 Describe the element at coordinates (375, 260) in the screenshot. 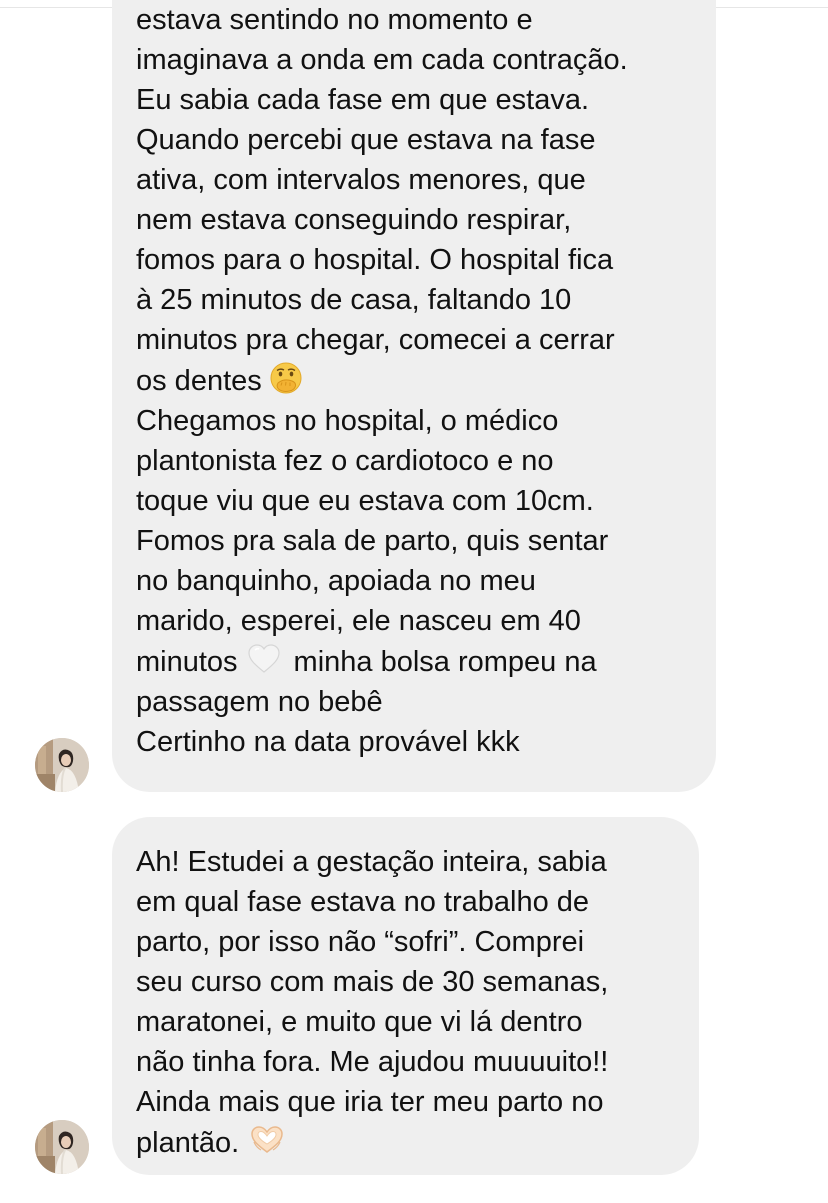

I see `message-line: fomos para o hospital. O hospital fica` at that location.